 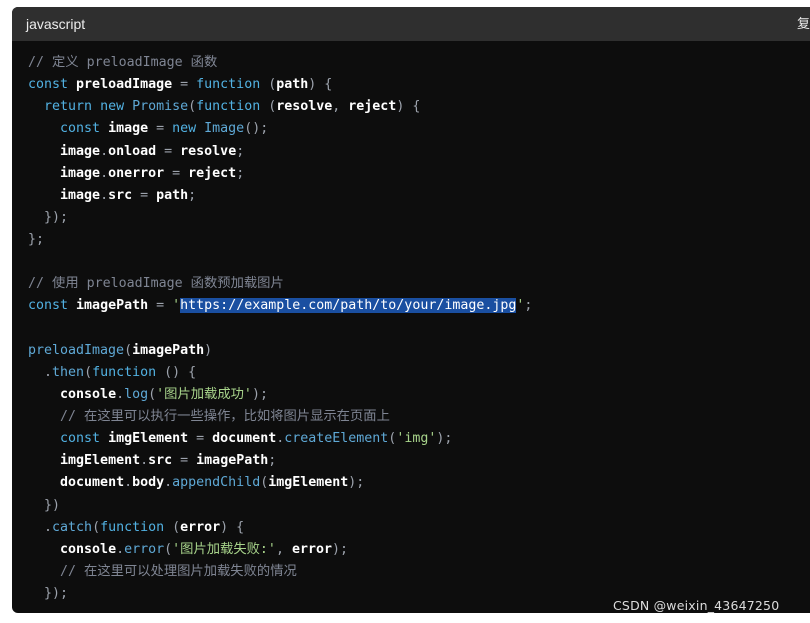 What do you see at coordinates (216, 483) in the screenshot?
I see `code-token-func: appendChild` at bounding box center [216, 483].